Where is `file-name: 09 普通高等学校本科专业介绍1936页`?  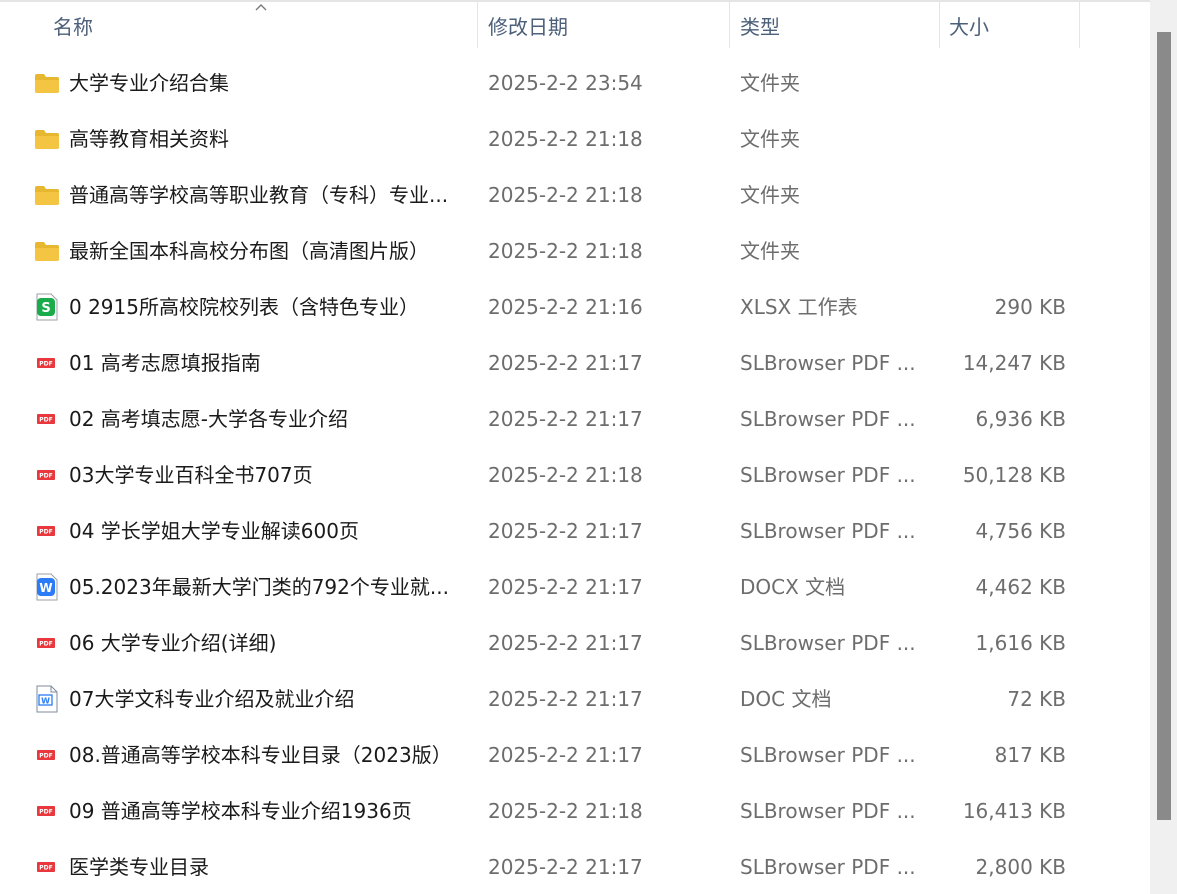
file-name: 09 普通高等学校本科专业介绍1936页 is located at coordinates (240, 811).